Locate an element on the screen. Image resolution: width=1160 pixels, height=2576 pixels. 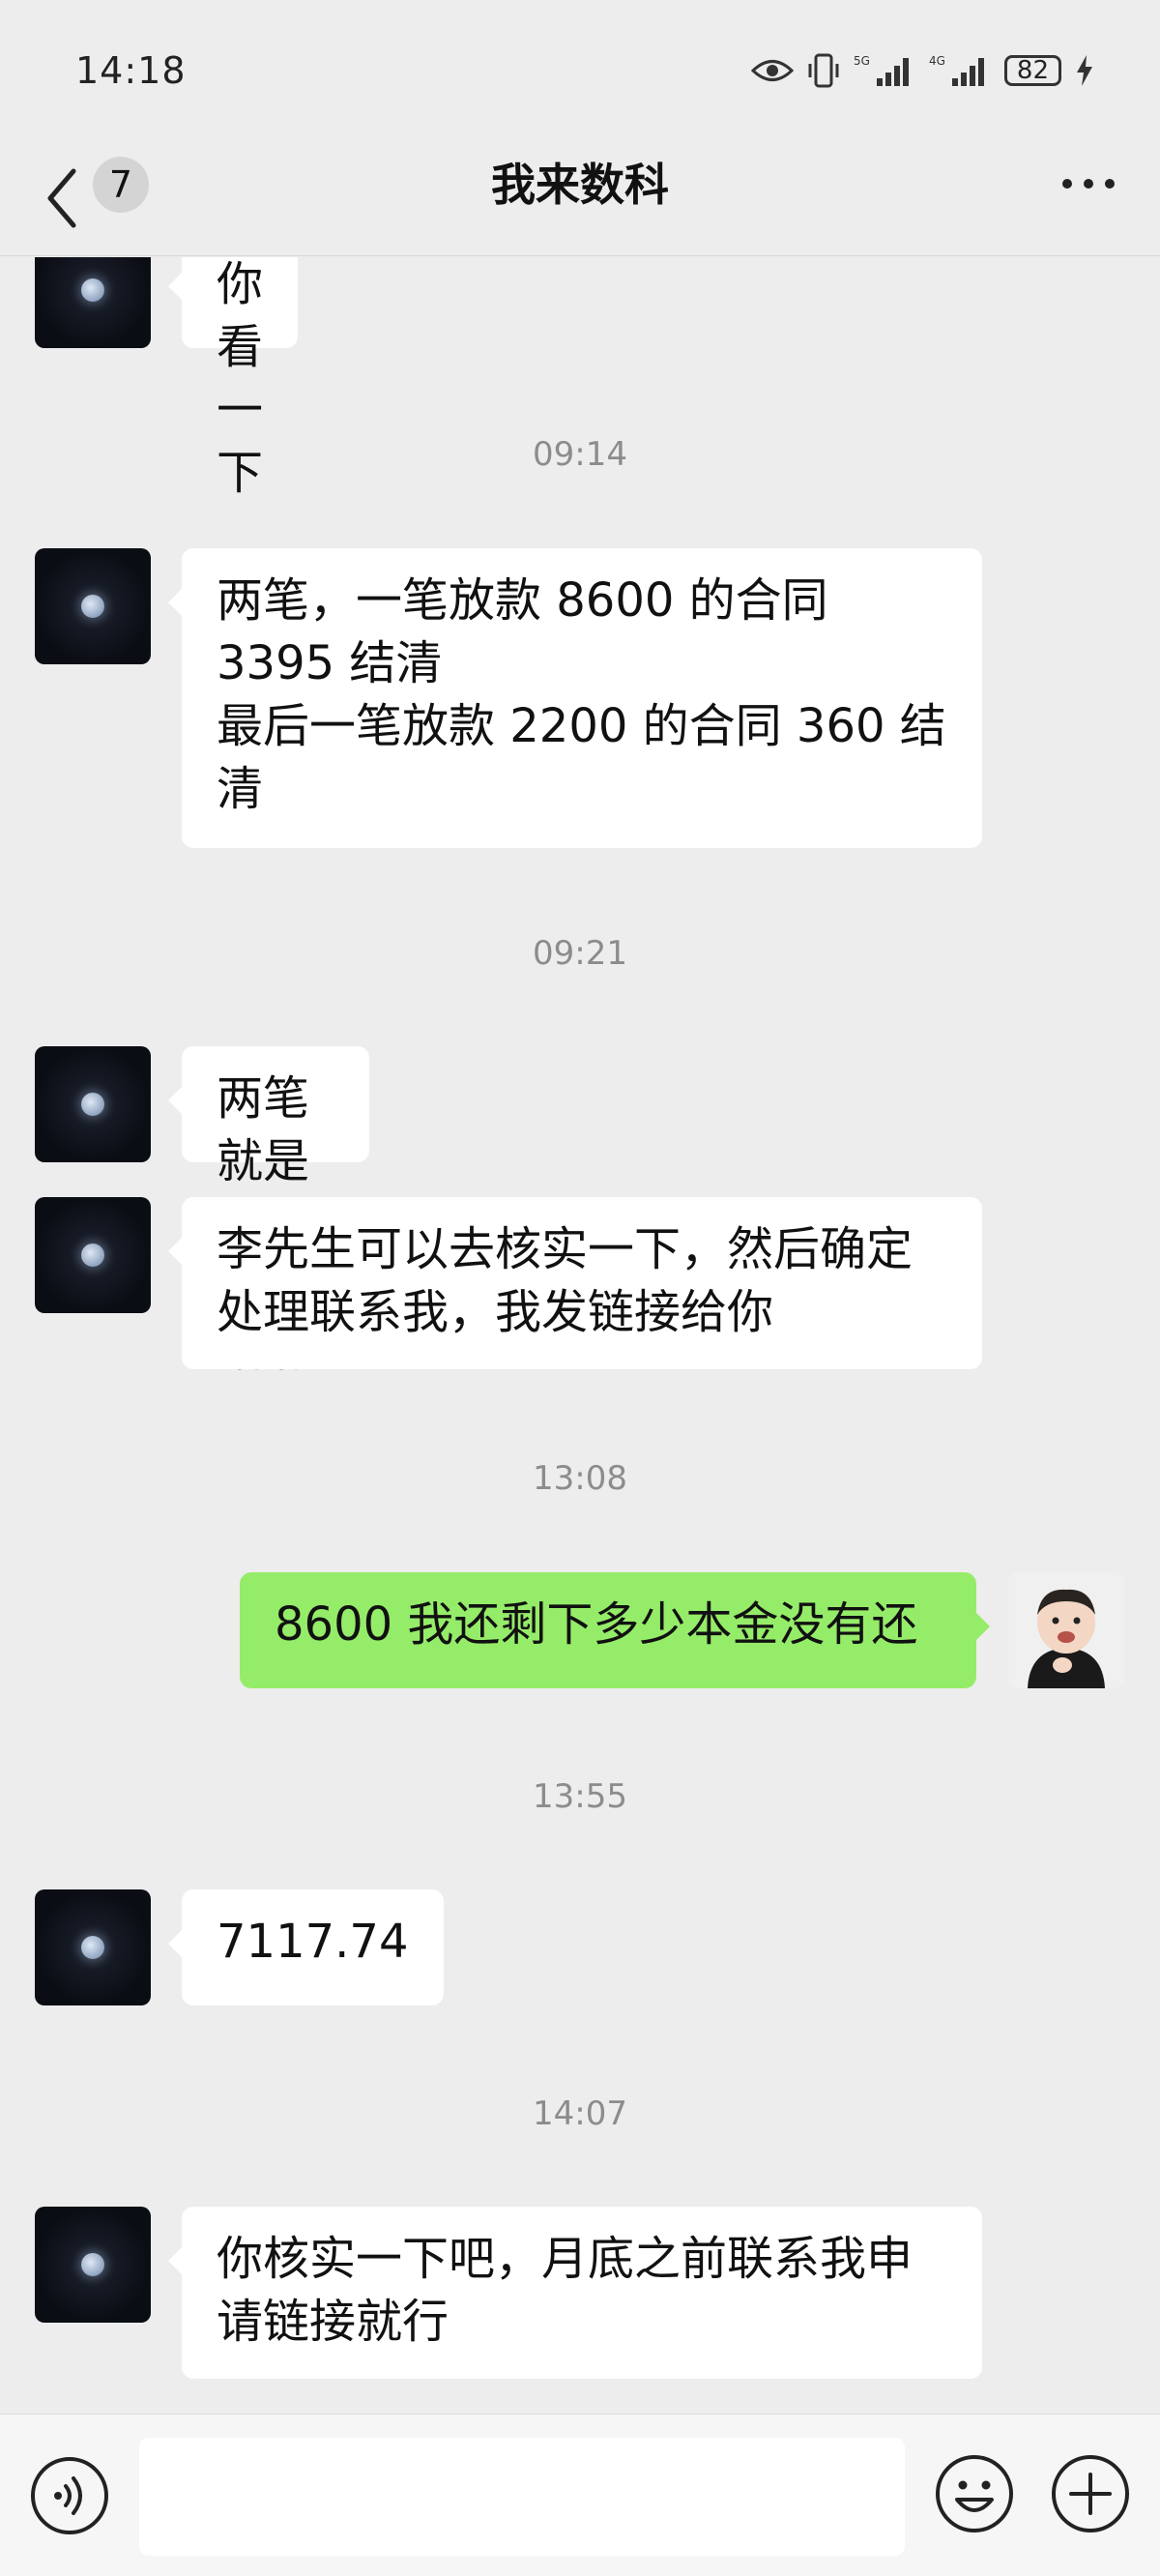
plus-icon is located at coordinates (1090, 2493).